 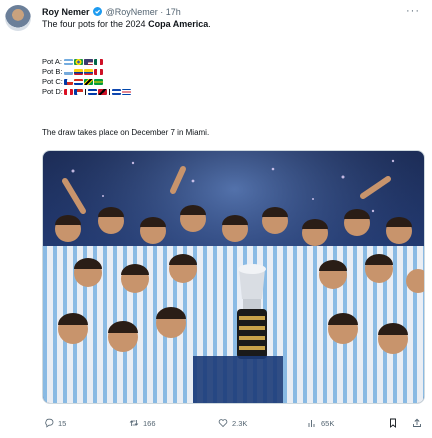 I want to click on pot-label: Pot B:, so click(x=52, y=71).